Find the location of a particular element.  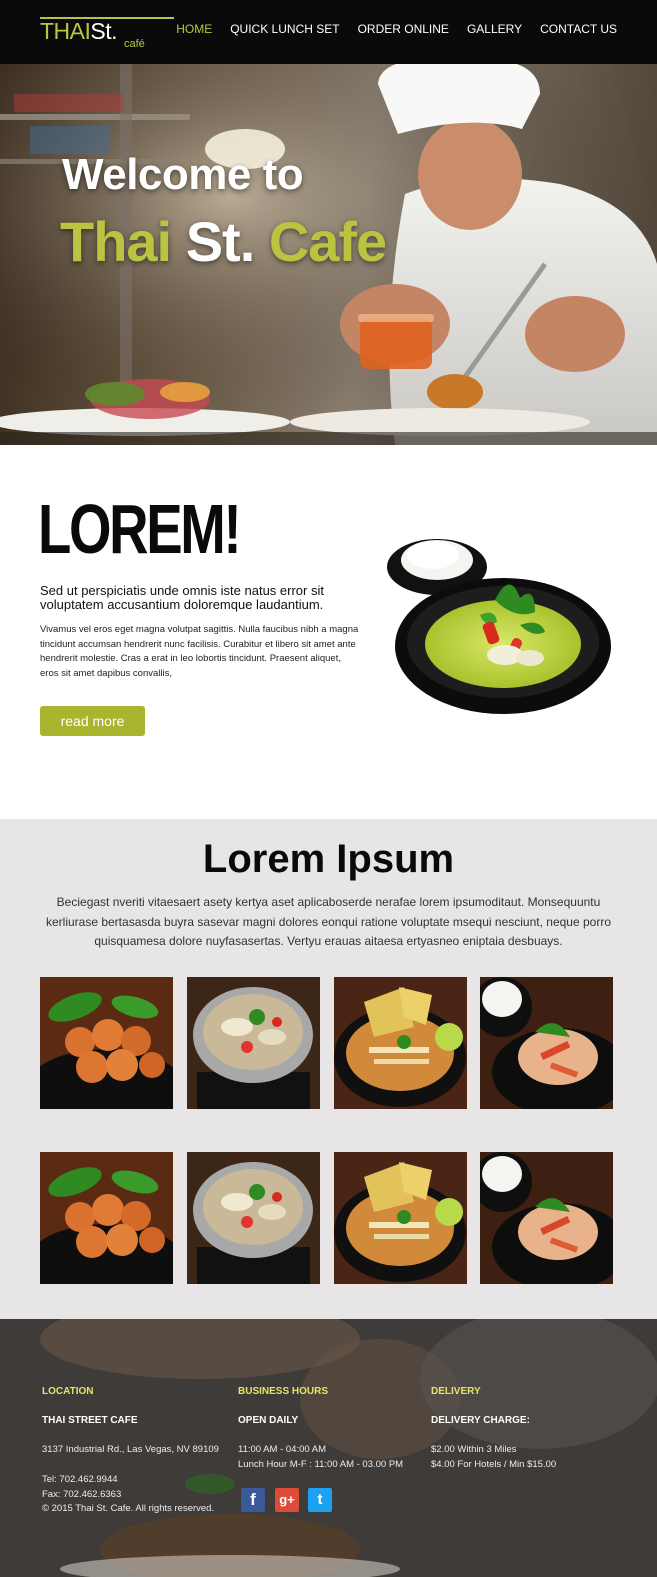

location-fax: Fax: 702.462.6363 is located at coordinates (82, 1494).